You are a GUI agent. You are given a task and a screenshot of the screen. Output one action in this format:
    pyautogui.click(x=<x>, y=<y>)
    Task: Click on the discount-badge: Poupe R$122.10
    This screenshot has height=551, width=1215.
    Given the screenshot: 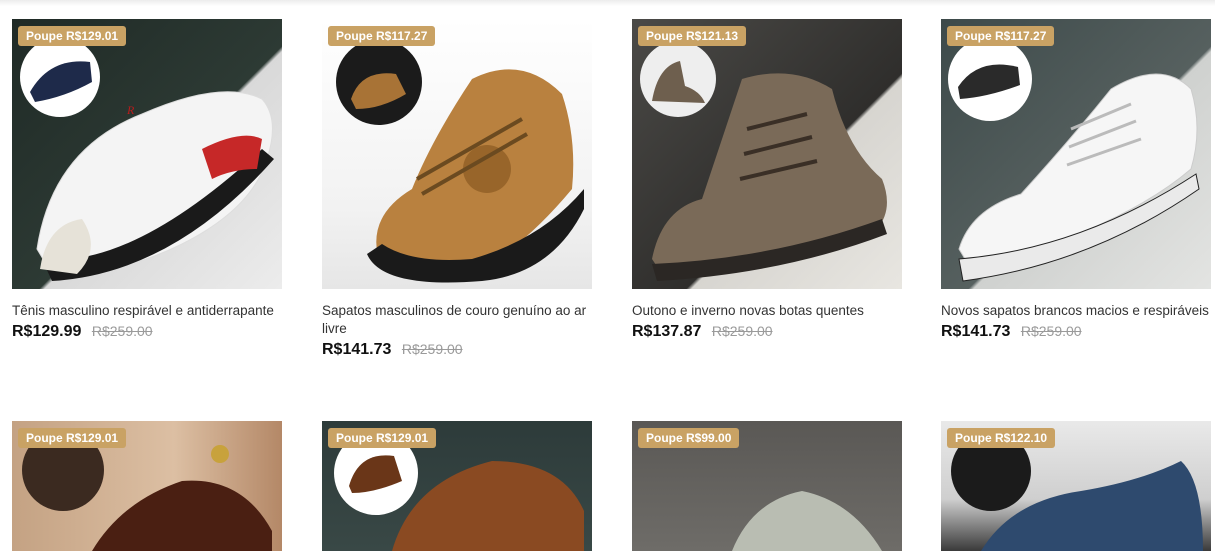 What is the action you would take?
    pyautogui.click(x=1001, y=438)
    